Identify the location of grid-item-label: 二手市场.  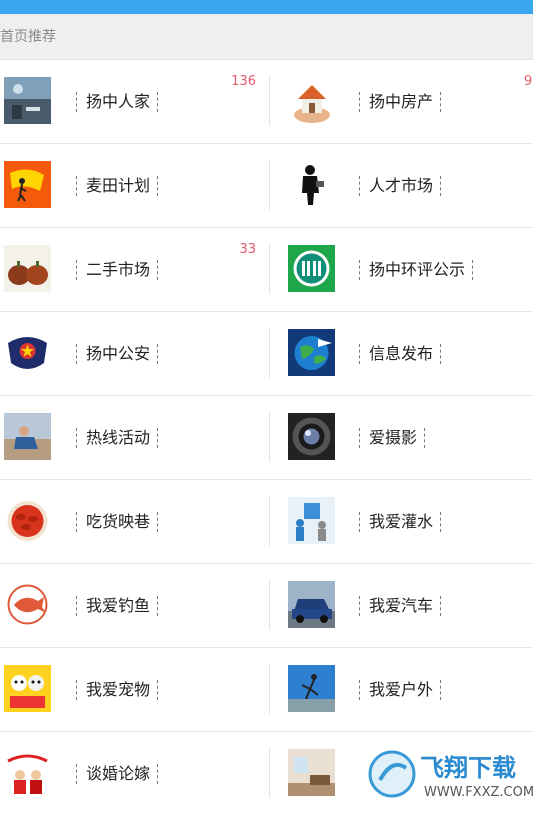
(117, 270).